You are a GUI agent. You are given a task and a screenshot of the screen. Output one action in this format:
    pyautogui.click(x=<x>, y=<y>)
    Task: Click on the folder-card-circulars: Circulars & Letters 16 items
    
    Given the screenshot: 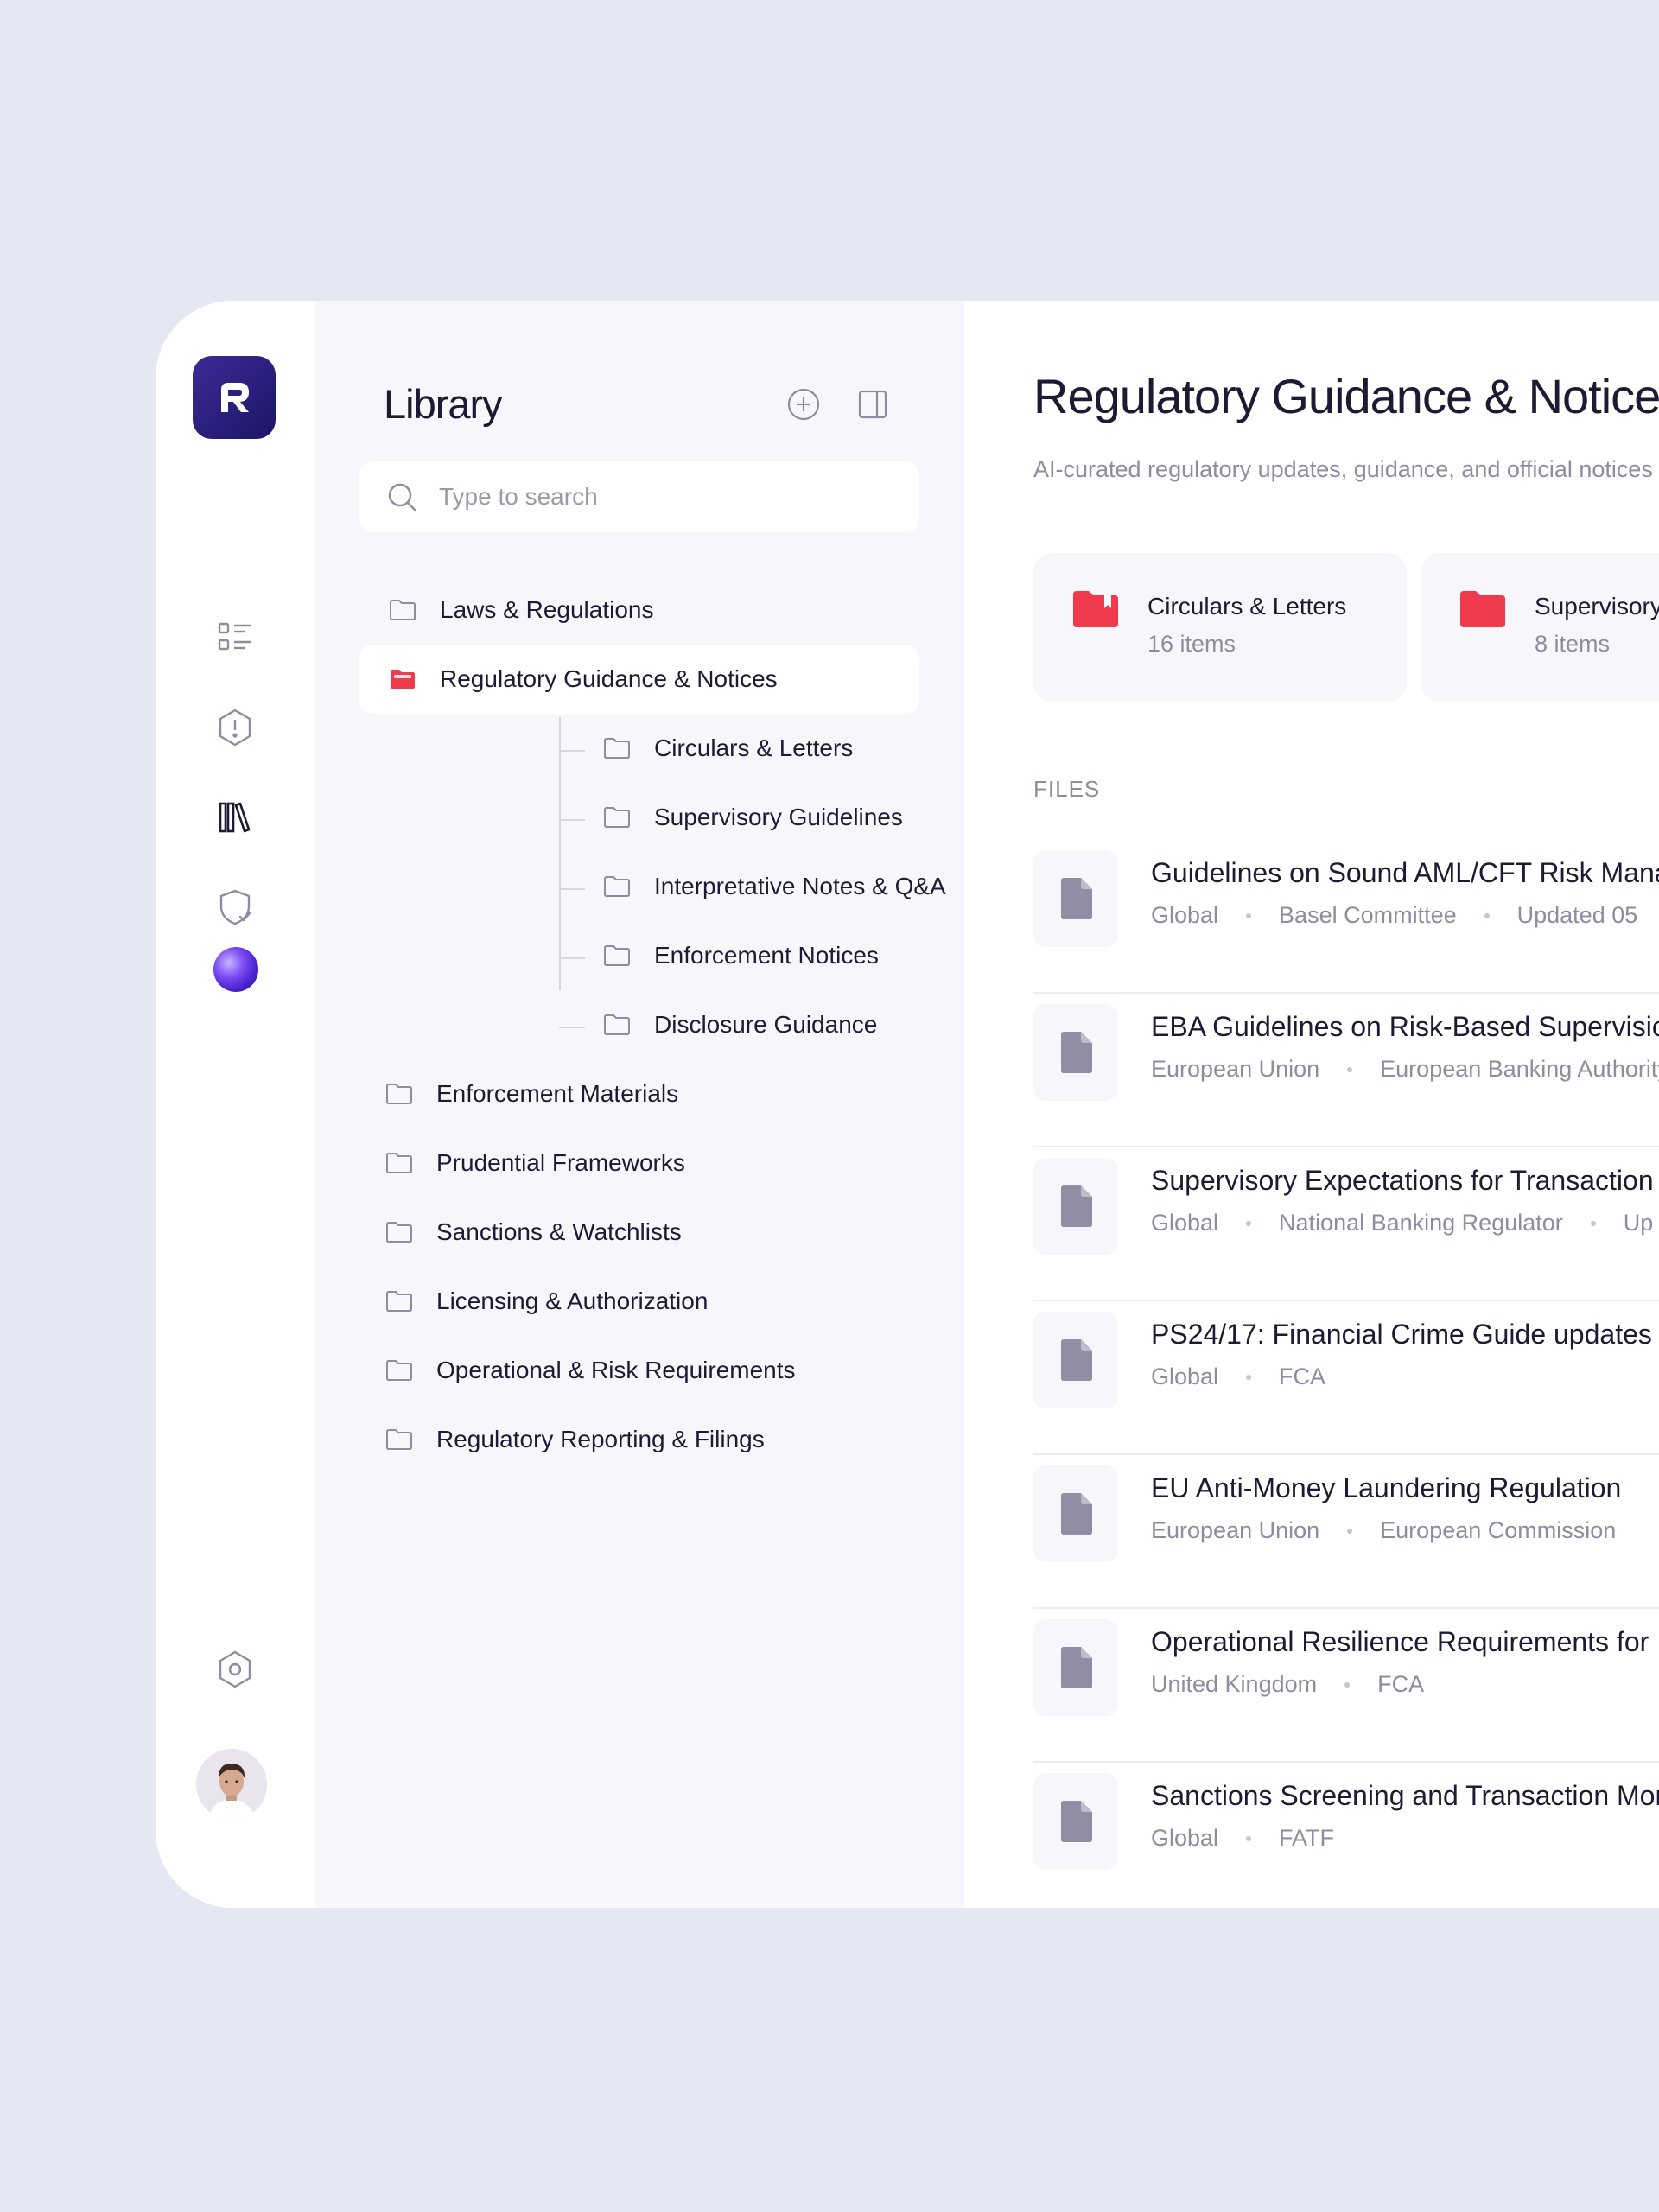 What is the action you would take?
    pyautogui.click(x=1220, y=627)
    